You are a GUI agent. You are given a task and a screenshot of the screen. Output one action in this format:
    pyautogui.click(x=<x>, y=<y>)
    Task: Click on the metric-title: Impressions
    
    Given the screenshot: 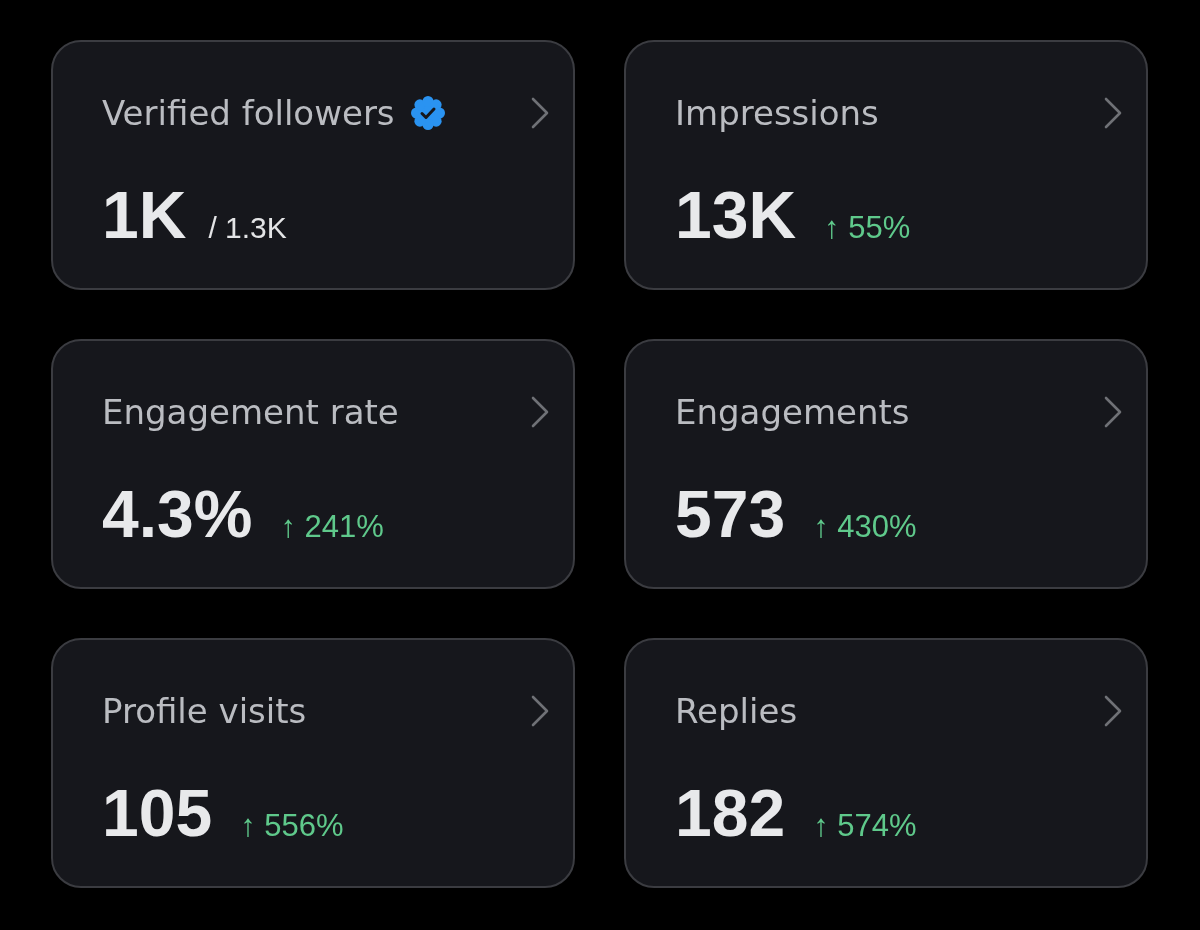 What is the action you would take?
    pyautogui.click(x=777, y=113)
    